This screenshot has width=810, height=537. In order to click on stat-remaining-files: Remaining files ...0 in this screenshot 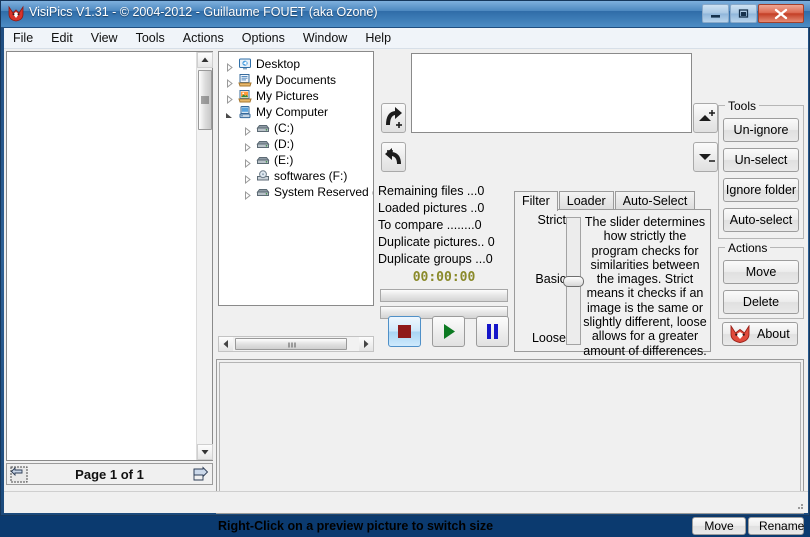, I will do `click(431, 191)`.